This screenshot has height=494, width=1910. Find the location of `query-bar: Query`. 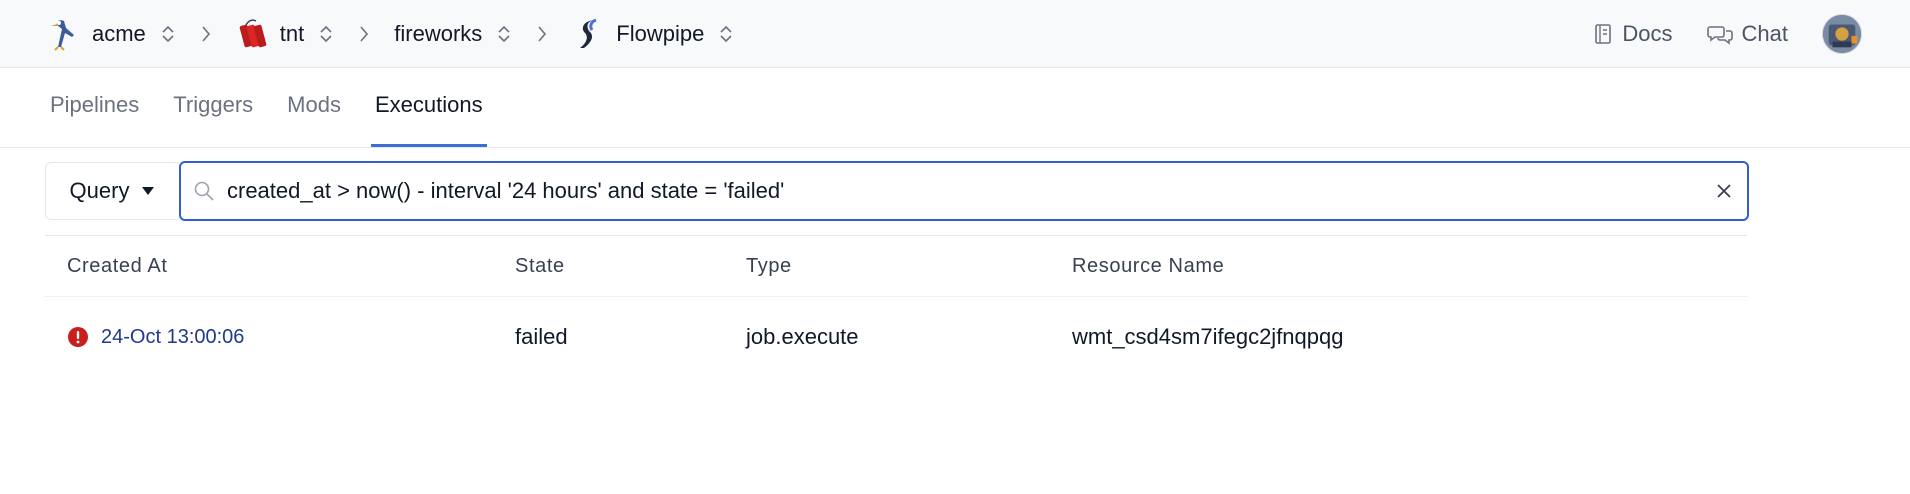

query-bar: Query is located at coordinates (977, 191).